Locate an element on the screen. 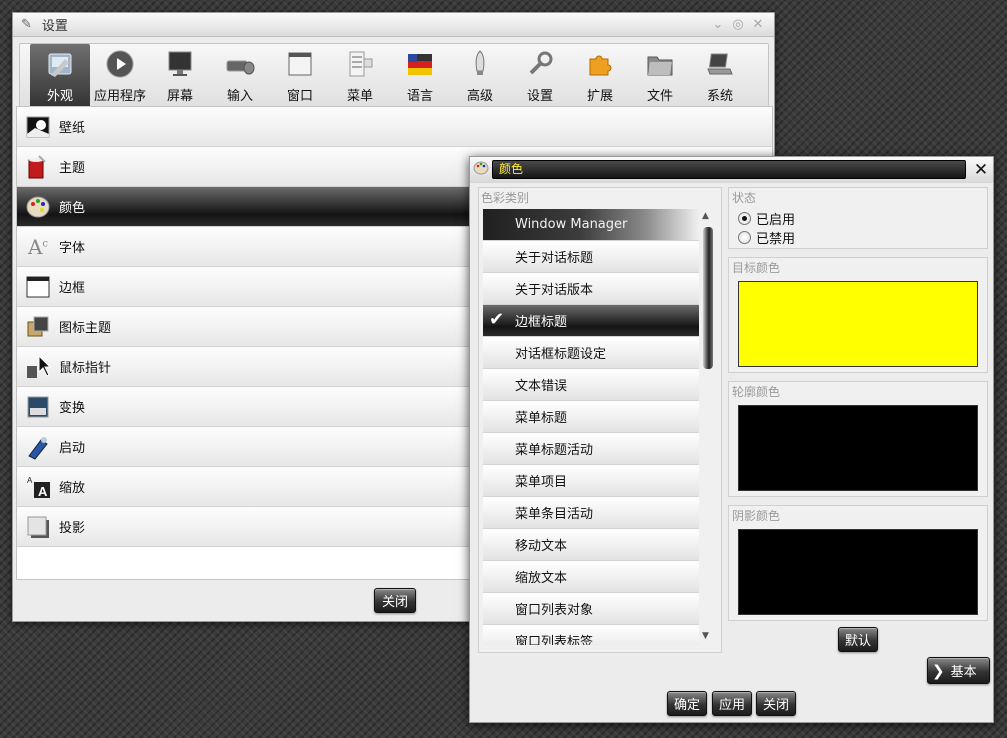 This screenshot has height=738, width=1007. settings-title: 设置 is located at coordinates (54, 26).